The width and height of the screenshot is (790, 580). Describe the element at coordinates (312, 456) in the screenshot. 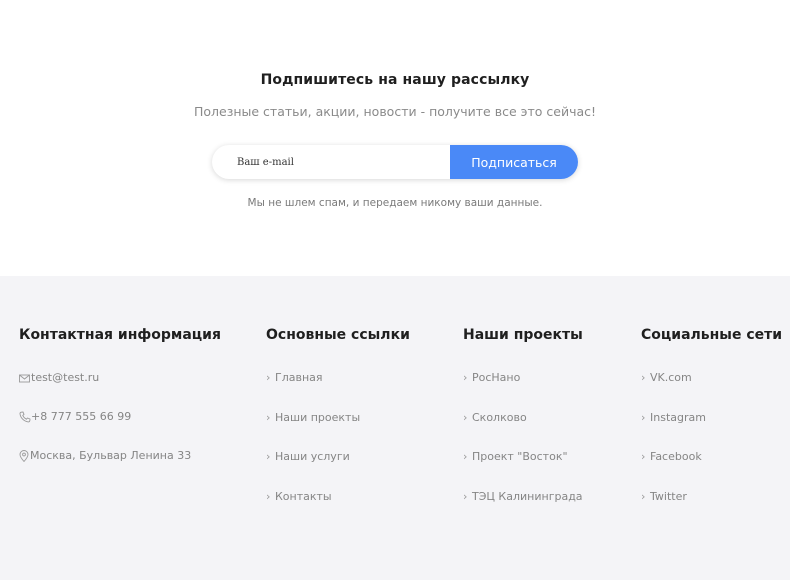

I see `link-label: Наши услуги` at that location.